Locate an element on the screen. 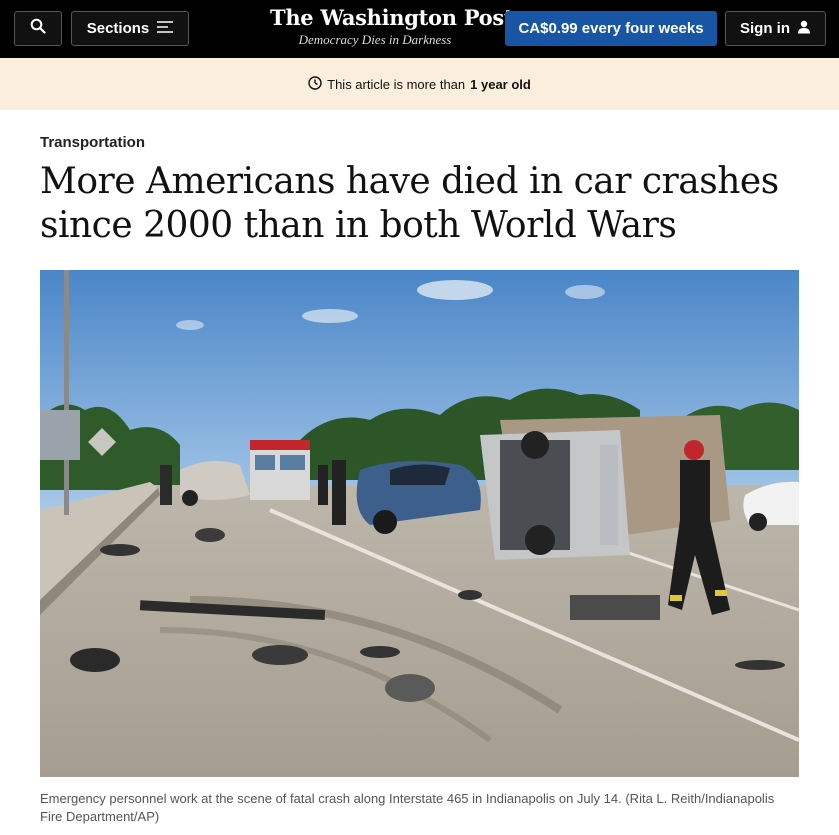  subscribe-button: CA$0.99 every four weeks is located at coordinates (611, 28).